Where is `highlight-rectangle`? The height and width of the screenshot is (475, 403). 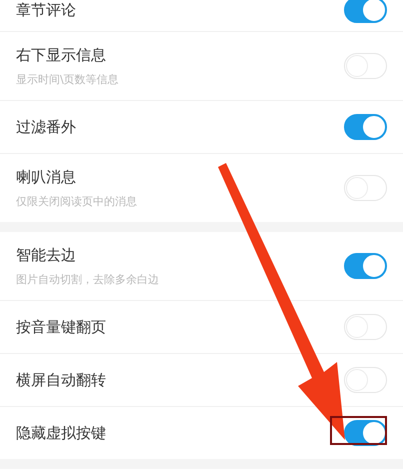
highlight-rectangle is located at coordinates (358, 430).